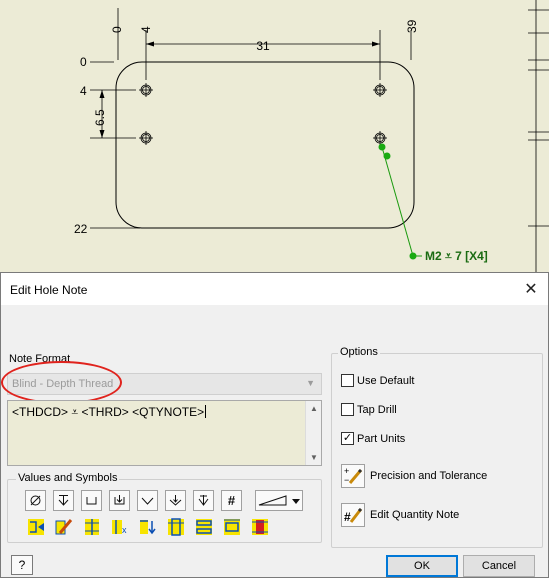 The height and width of the screenshot is (578, 549). I want to click on help-button: ?, so click(22, 565).